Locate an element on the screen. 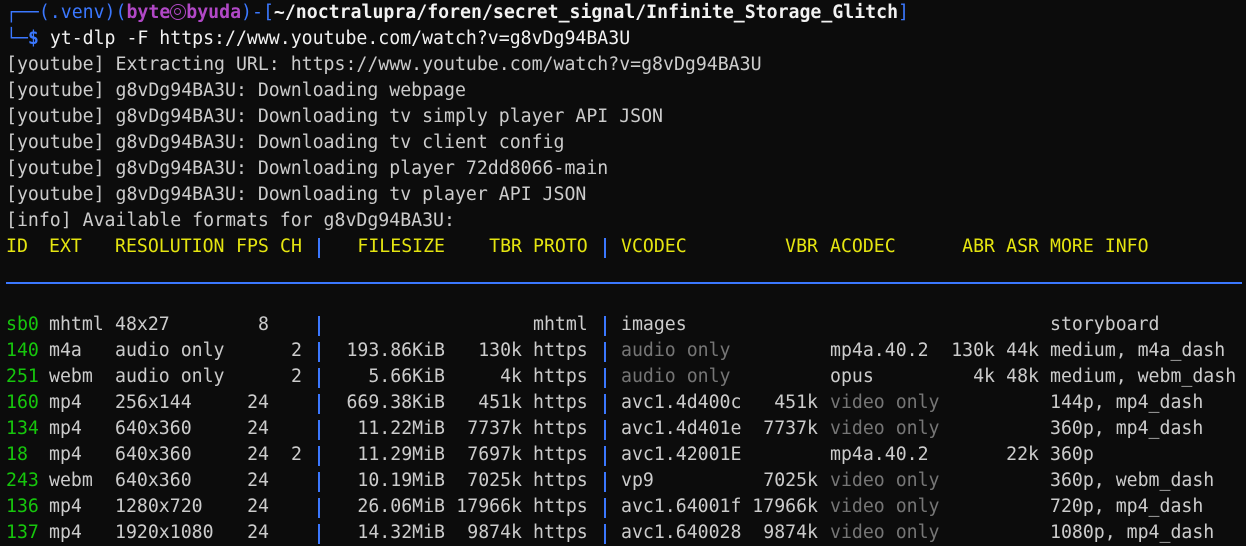  prompt-corner-bottom: └─ is located at coordinates (17, 38).